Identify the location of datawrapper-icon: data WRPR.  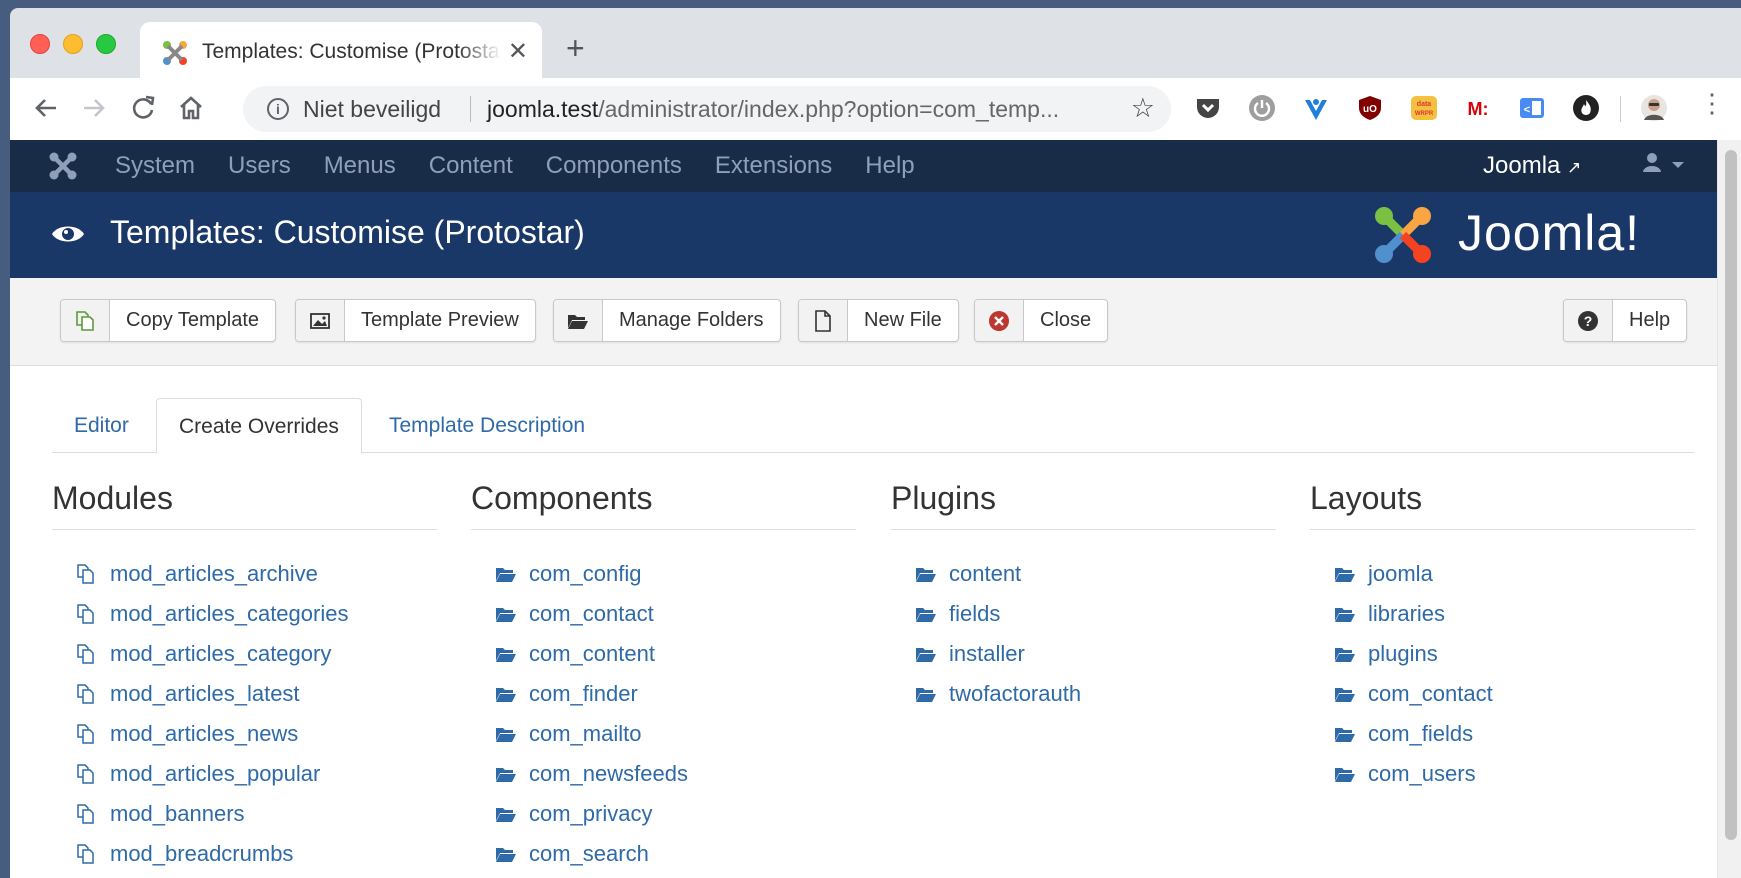
(1424, 108).